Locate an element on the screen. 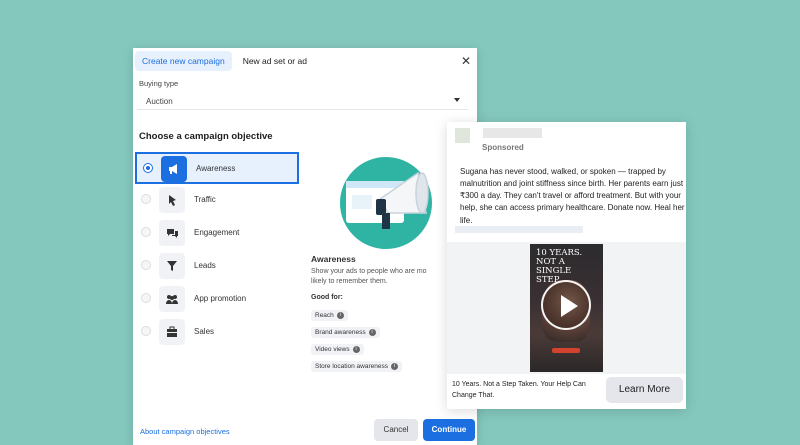 Image resolution: width=800 pixels, height=445 pixels. objective-option-leads: Leads is located at coordinates (217, 267).